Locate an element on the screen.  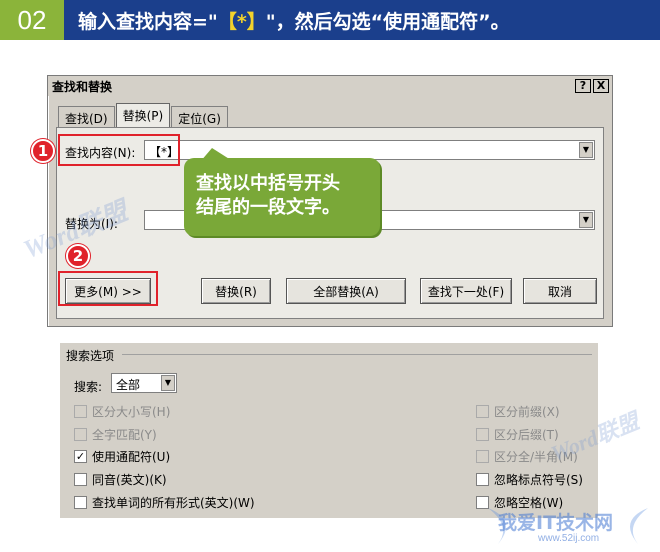
checkbox-sounds-like: 同音(英文)(K) is located at coordinates (120, 479).